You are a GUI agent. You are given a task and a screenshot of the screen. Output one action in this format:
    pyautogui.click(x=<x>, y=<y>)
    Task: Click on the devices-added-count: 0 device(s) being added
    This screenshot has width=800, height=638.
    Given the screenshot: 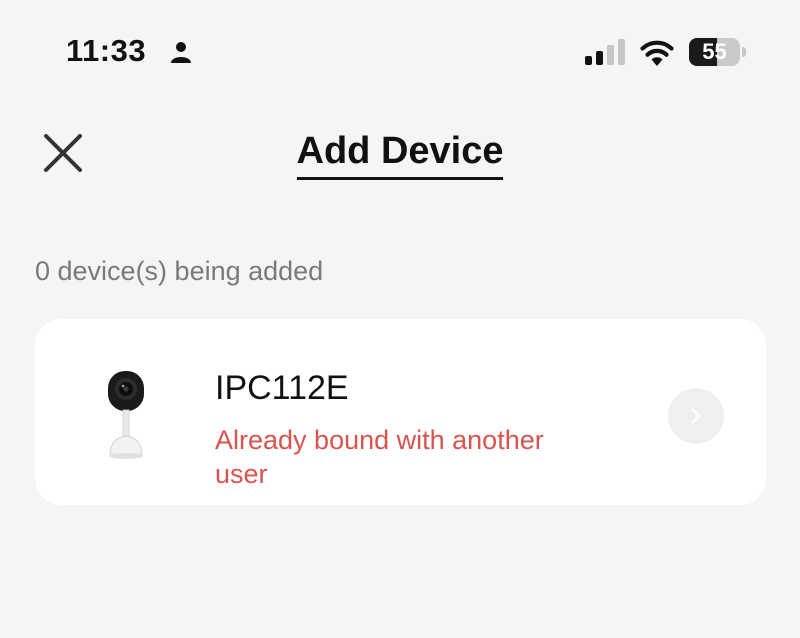 What is the action you would take?
    pyautogui.click(x=179, y=271)
    